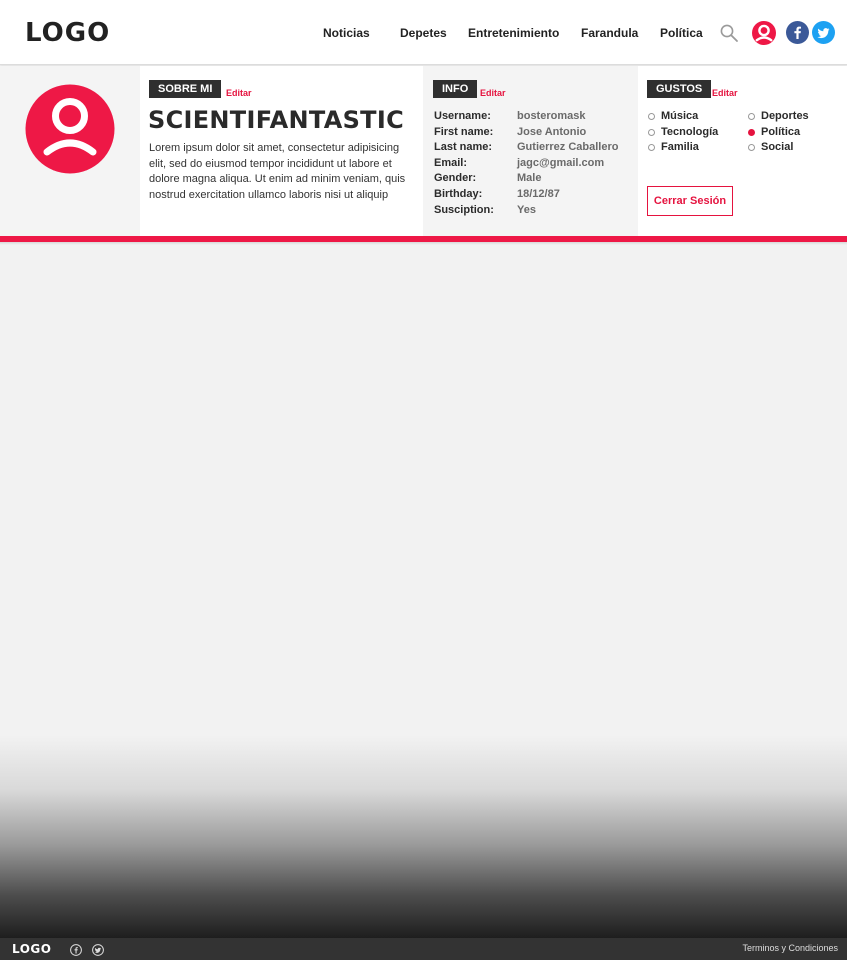 The image size is (847, 960). What do you see at coordinates (423, 949) in the screenshot?
I see `footer: LOGO Terminos y Condiciones` at bounding box center [423, 949].